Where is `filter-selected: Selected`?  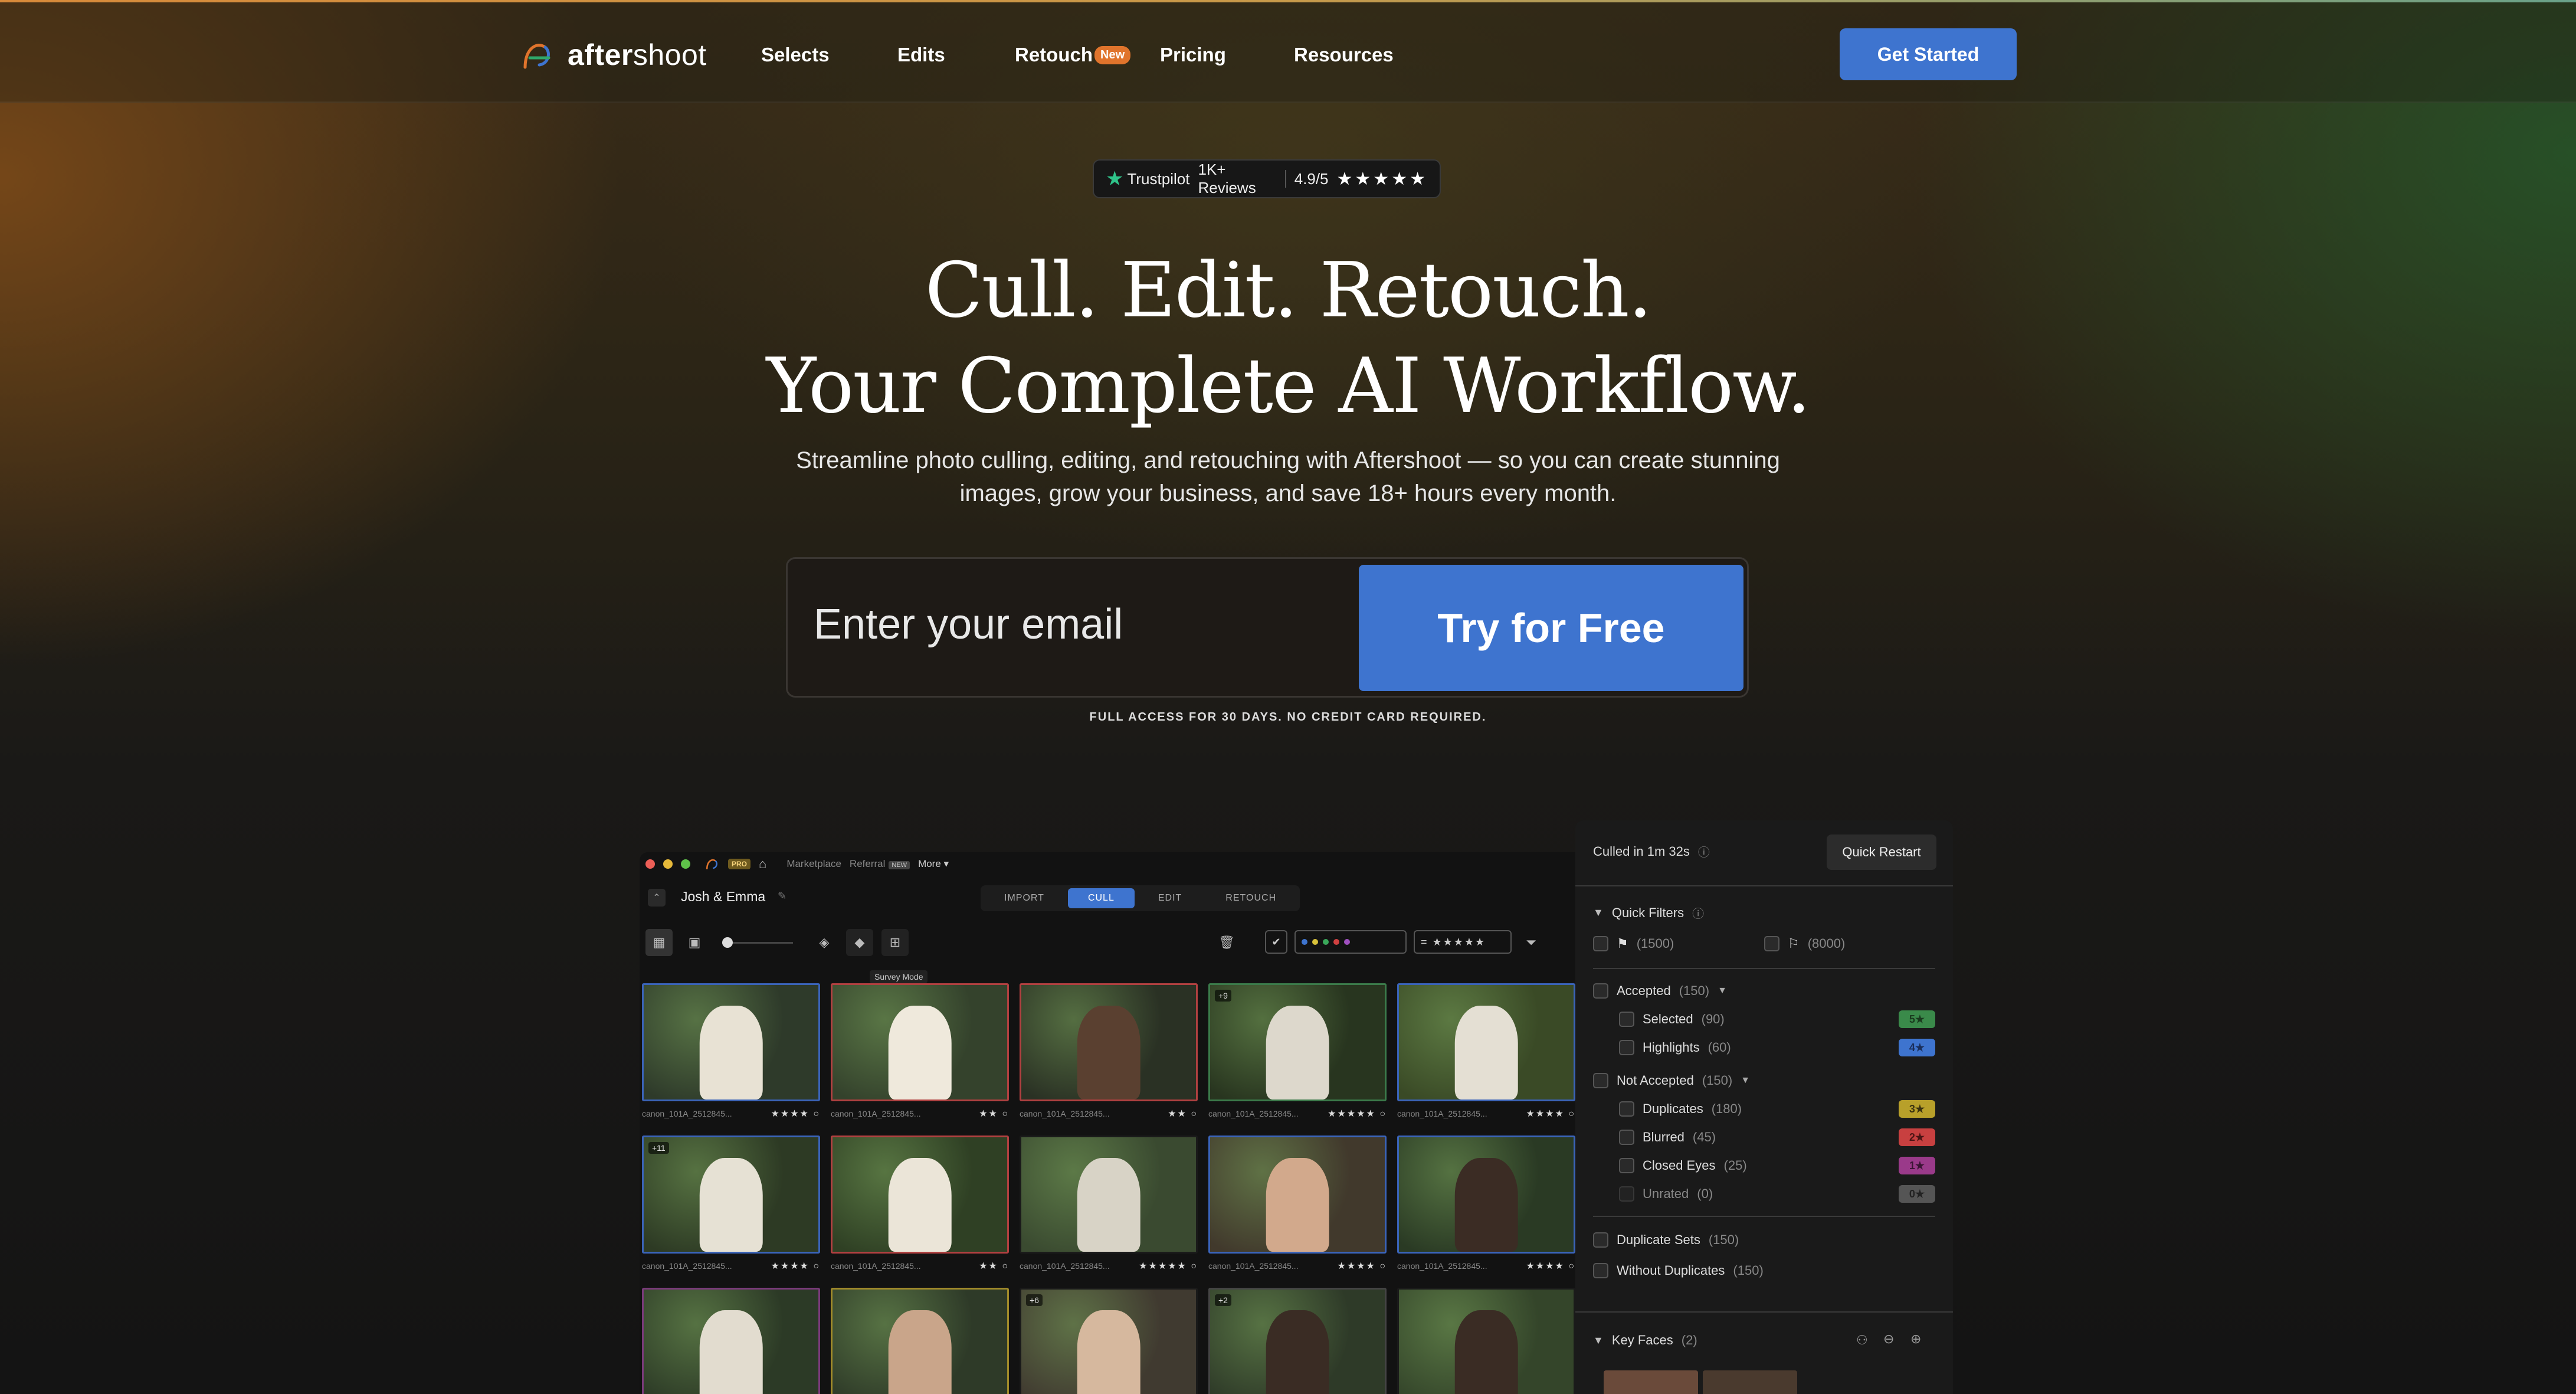
filter-selected: Selected is located at coordinates (1668, 1019).